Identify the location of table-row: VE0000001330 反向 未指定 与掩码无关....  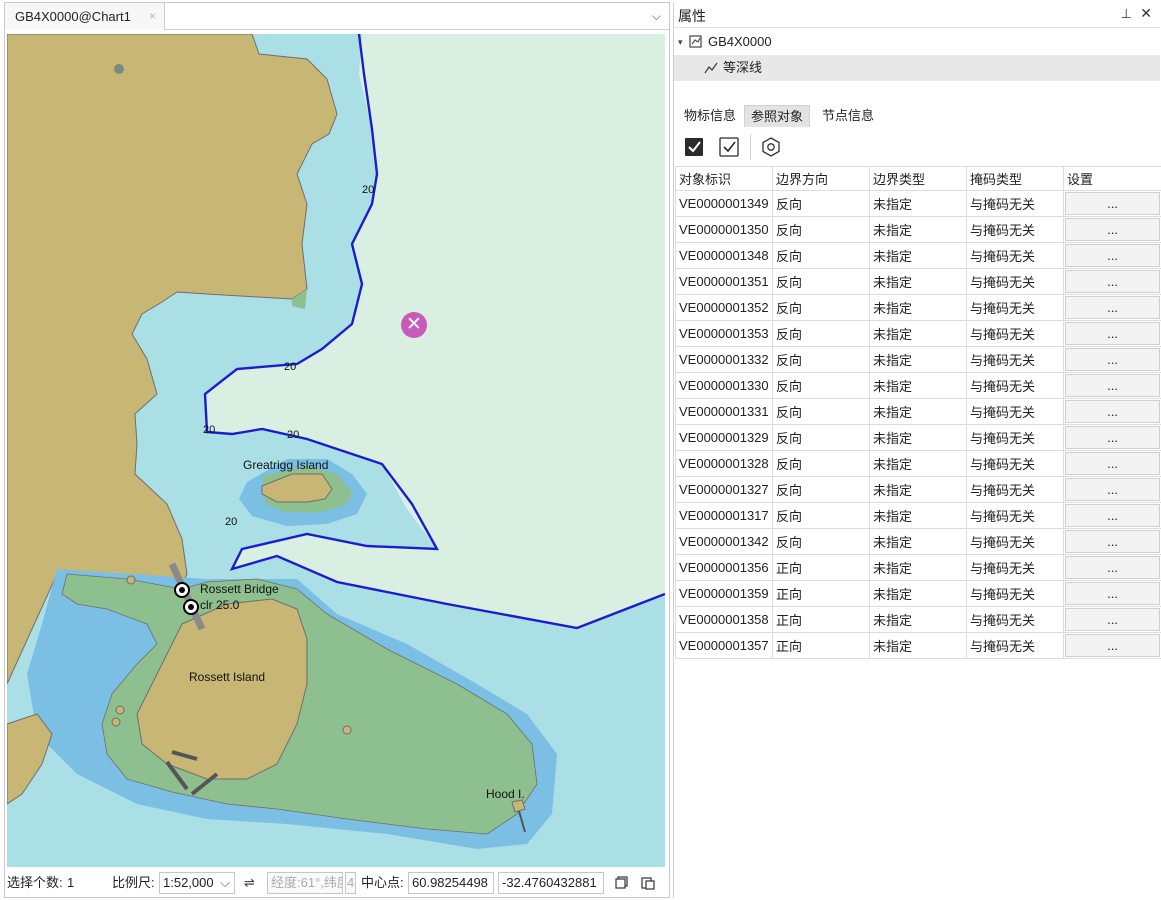
(918, 385).